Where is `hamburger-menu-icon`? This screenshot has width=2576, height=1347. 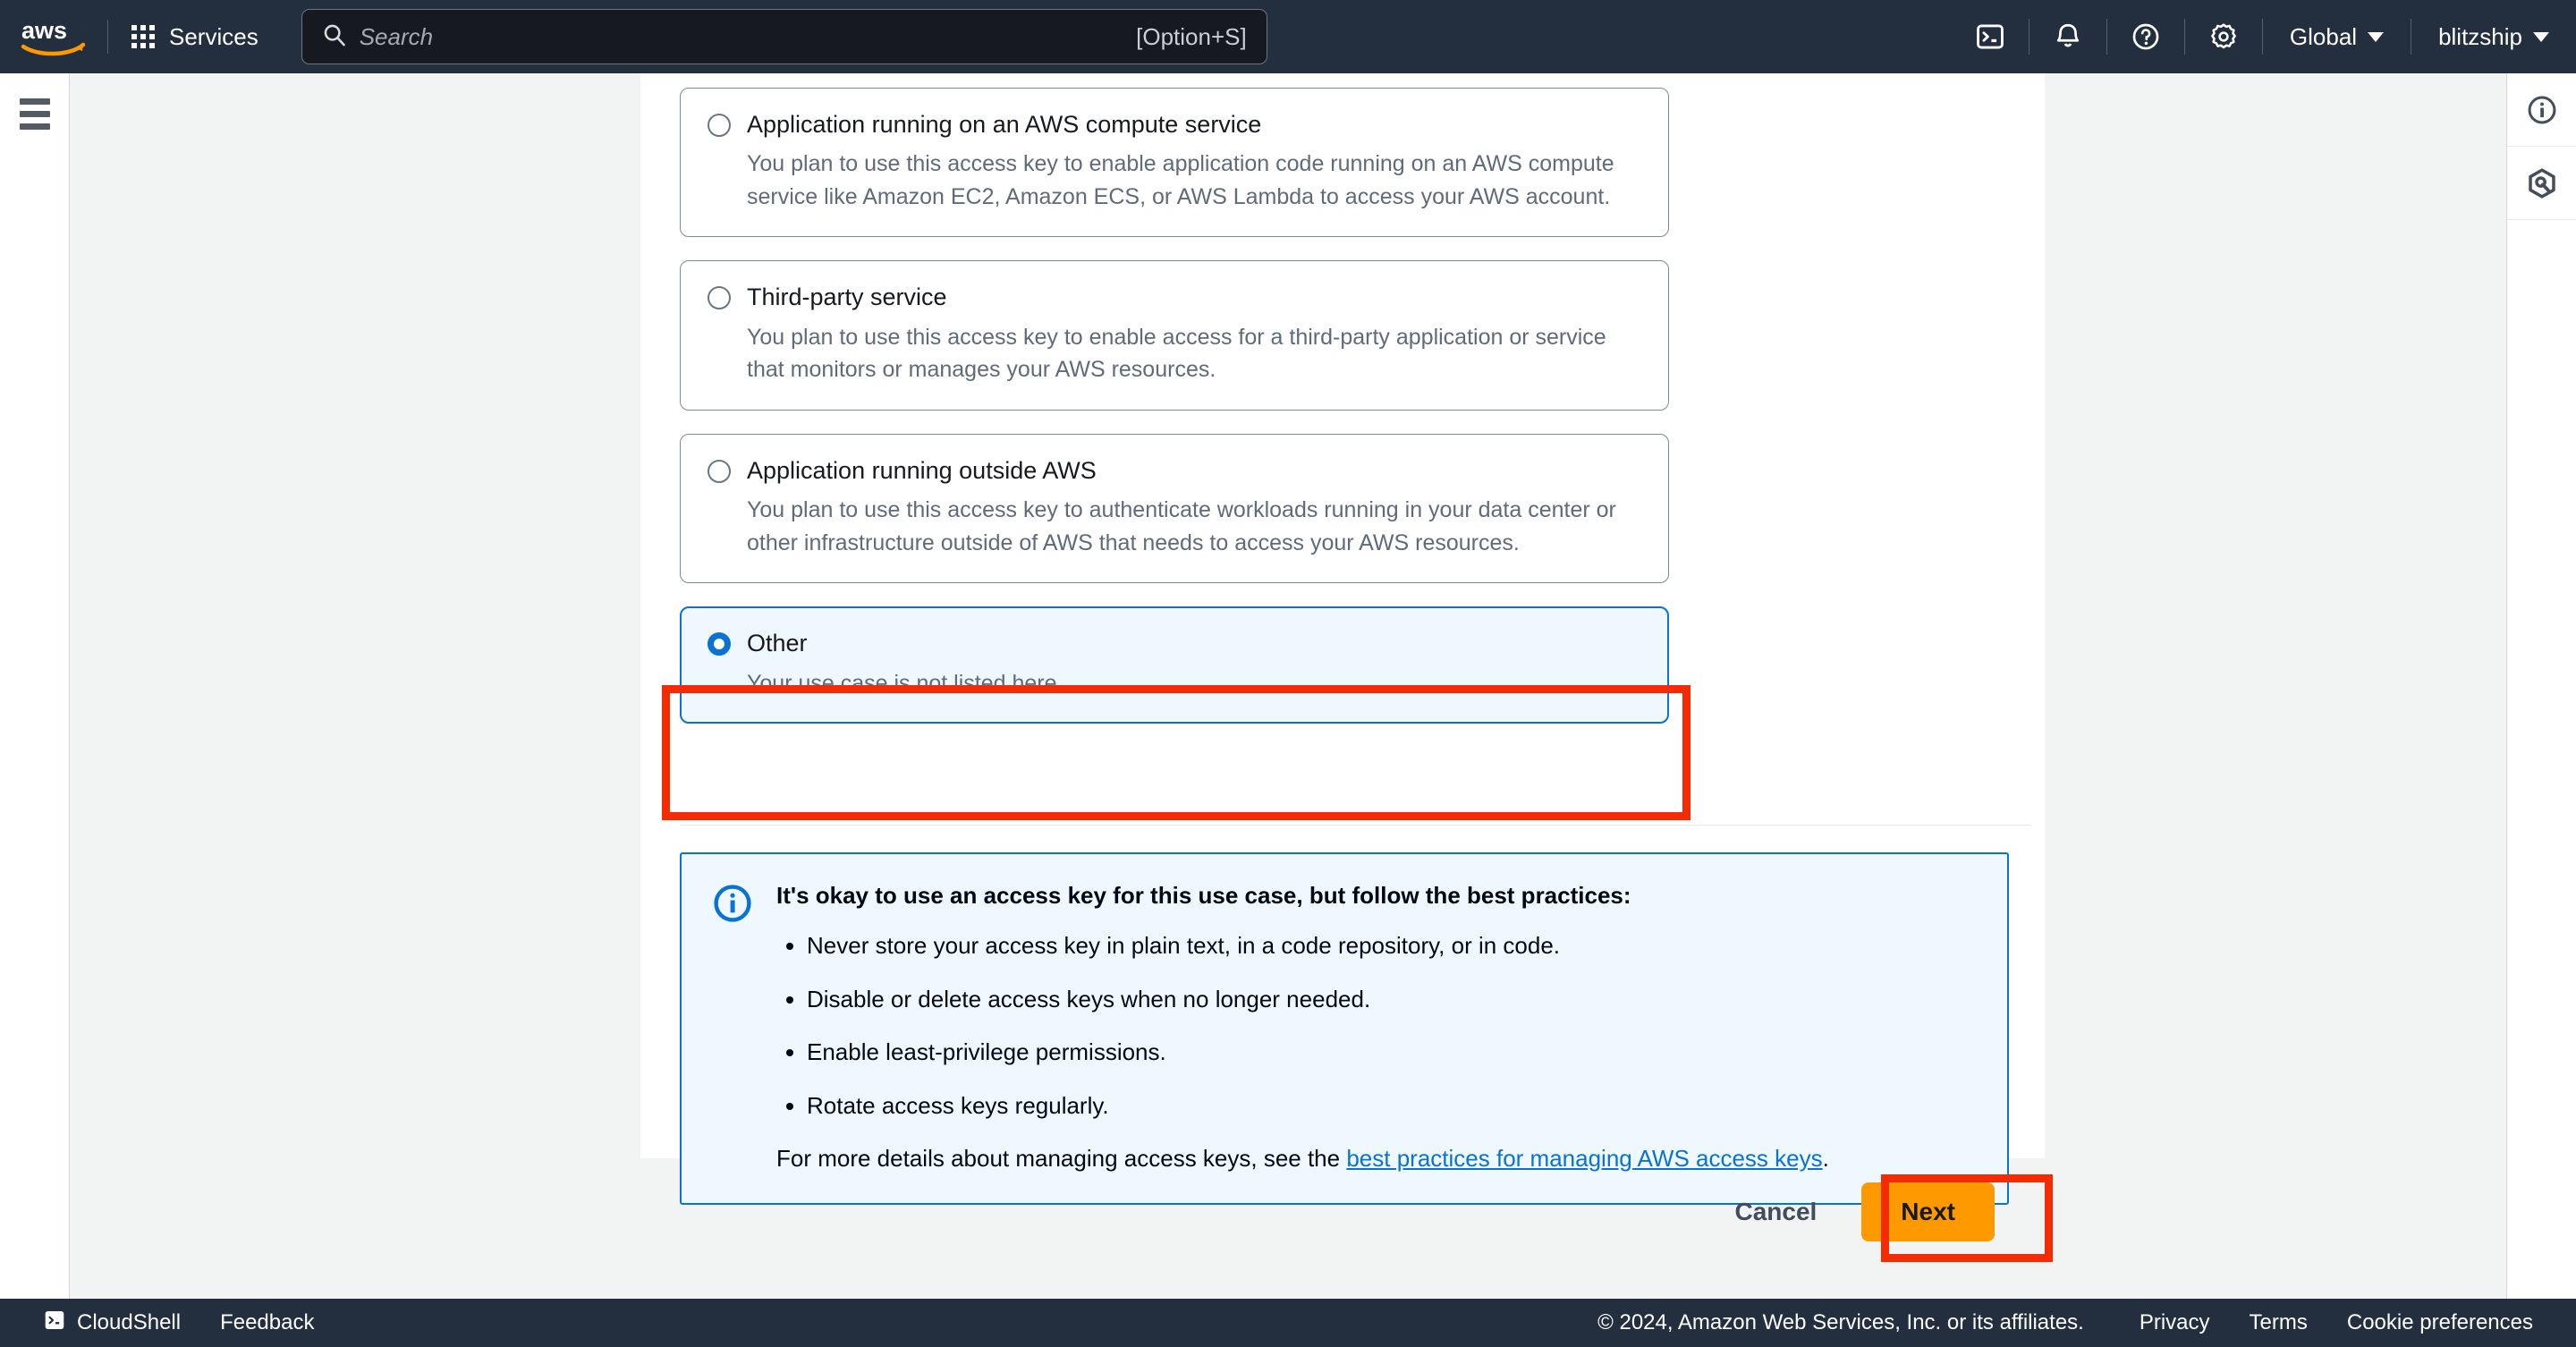
hamburger-menu-icon is located at coordinates (34, 114).